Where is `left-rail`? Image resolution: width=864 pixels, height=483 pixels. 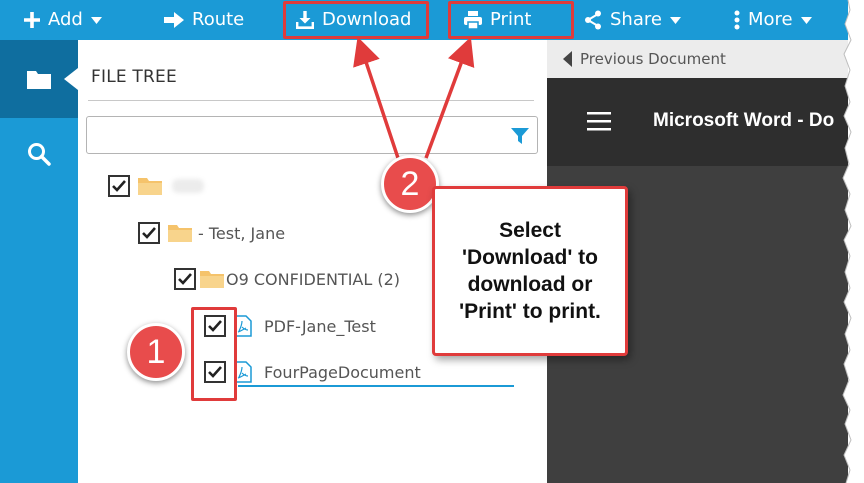
left-rail is located at coordinates (39, 261).